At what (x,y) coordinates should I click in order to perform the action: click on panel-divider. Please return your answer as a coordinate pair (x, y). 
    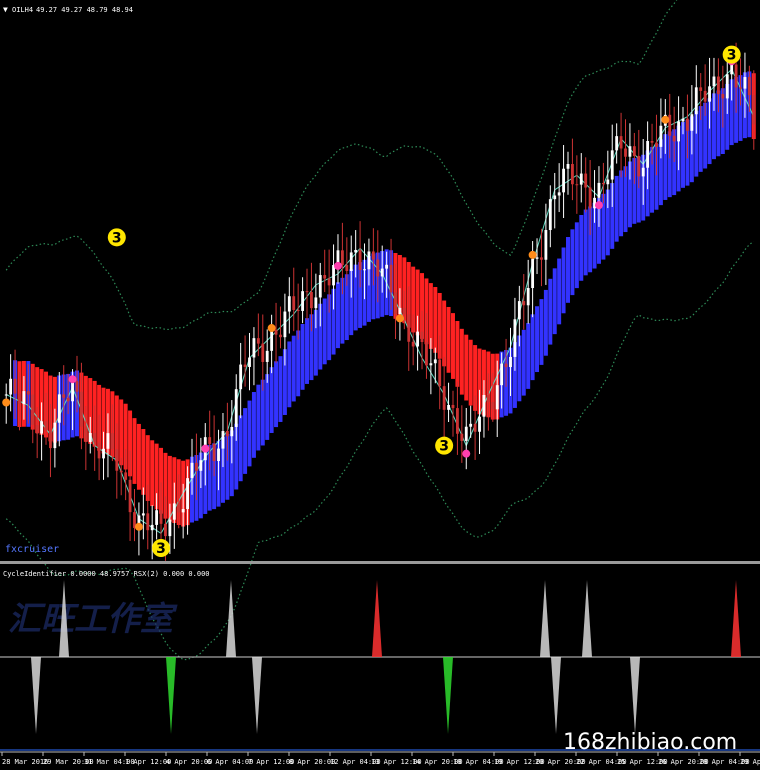
    Looking at the image, I should click on (380, 562).